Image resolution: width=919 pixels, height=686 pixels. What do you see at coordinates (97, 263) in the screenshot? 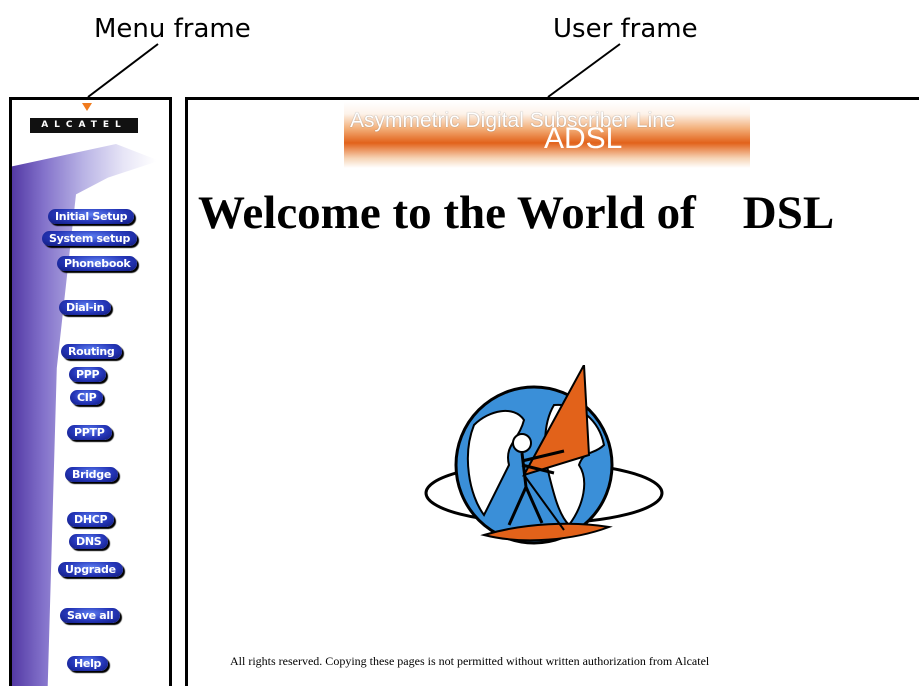
I see `phonebook-button: Phonebook` at bounding box center [97, 263].